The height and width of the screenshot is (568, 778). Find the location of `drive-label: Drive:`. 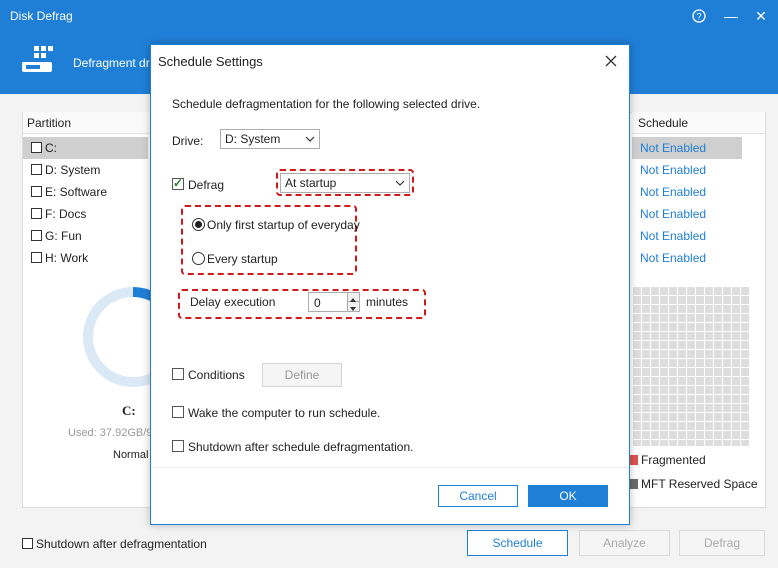

drive-label: Drive: is located at coordinates (188, 141).